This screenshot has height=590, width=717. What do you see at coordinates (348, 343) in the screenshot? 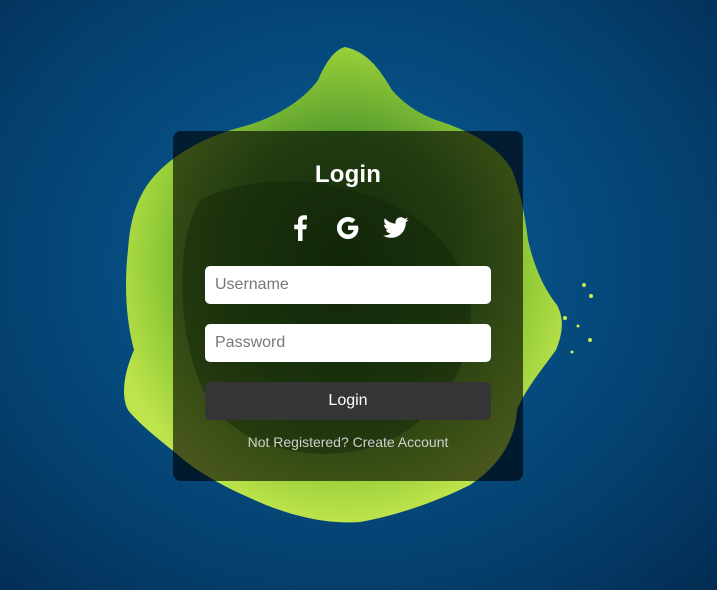
I see `password-input` at bounding box center [348, 343].